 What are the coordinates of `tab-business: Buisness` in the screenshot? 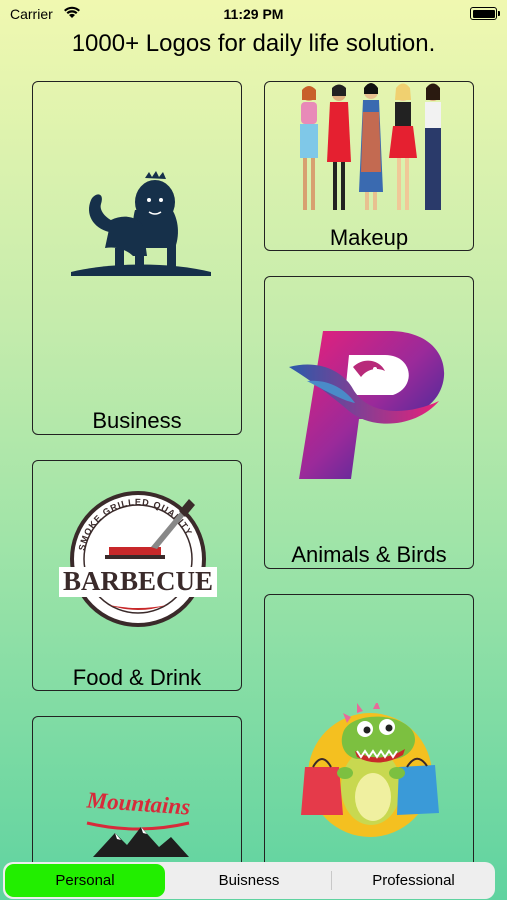 It's located at (249, 880).